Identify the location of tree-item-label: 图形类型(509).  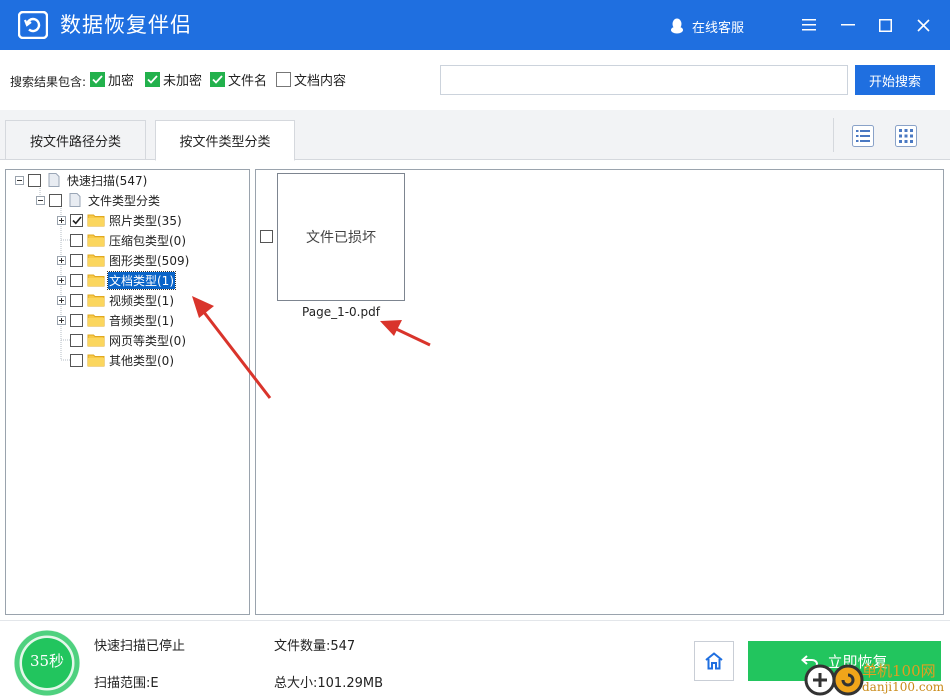
(149, 260).